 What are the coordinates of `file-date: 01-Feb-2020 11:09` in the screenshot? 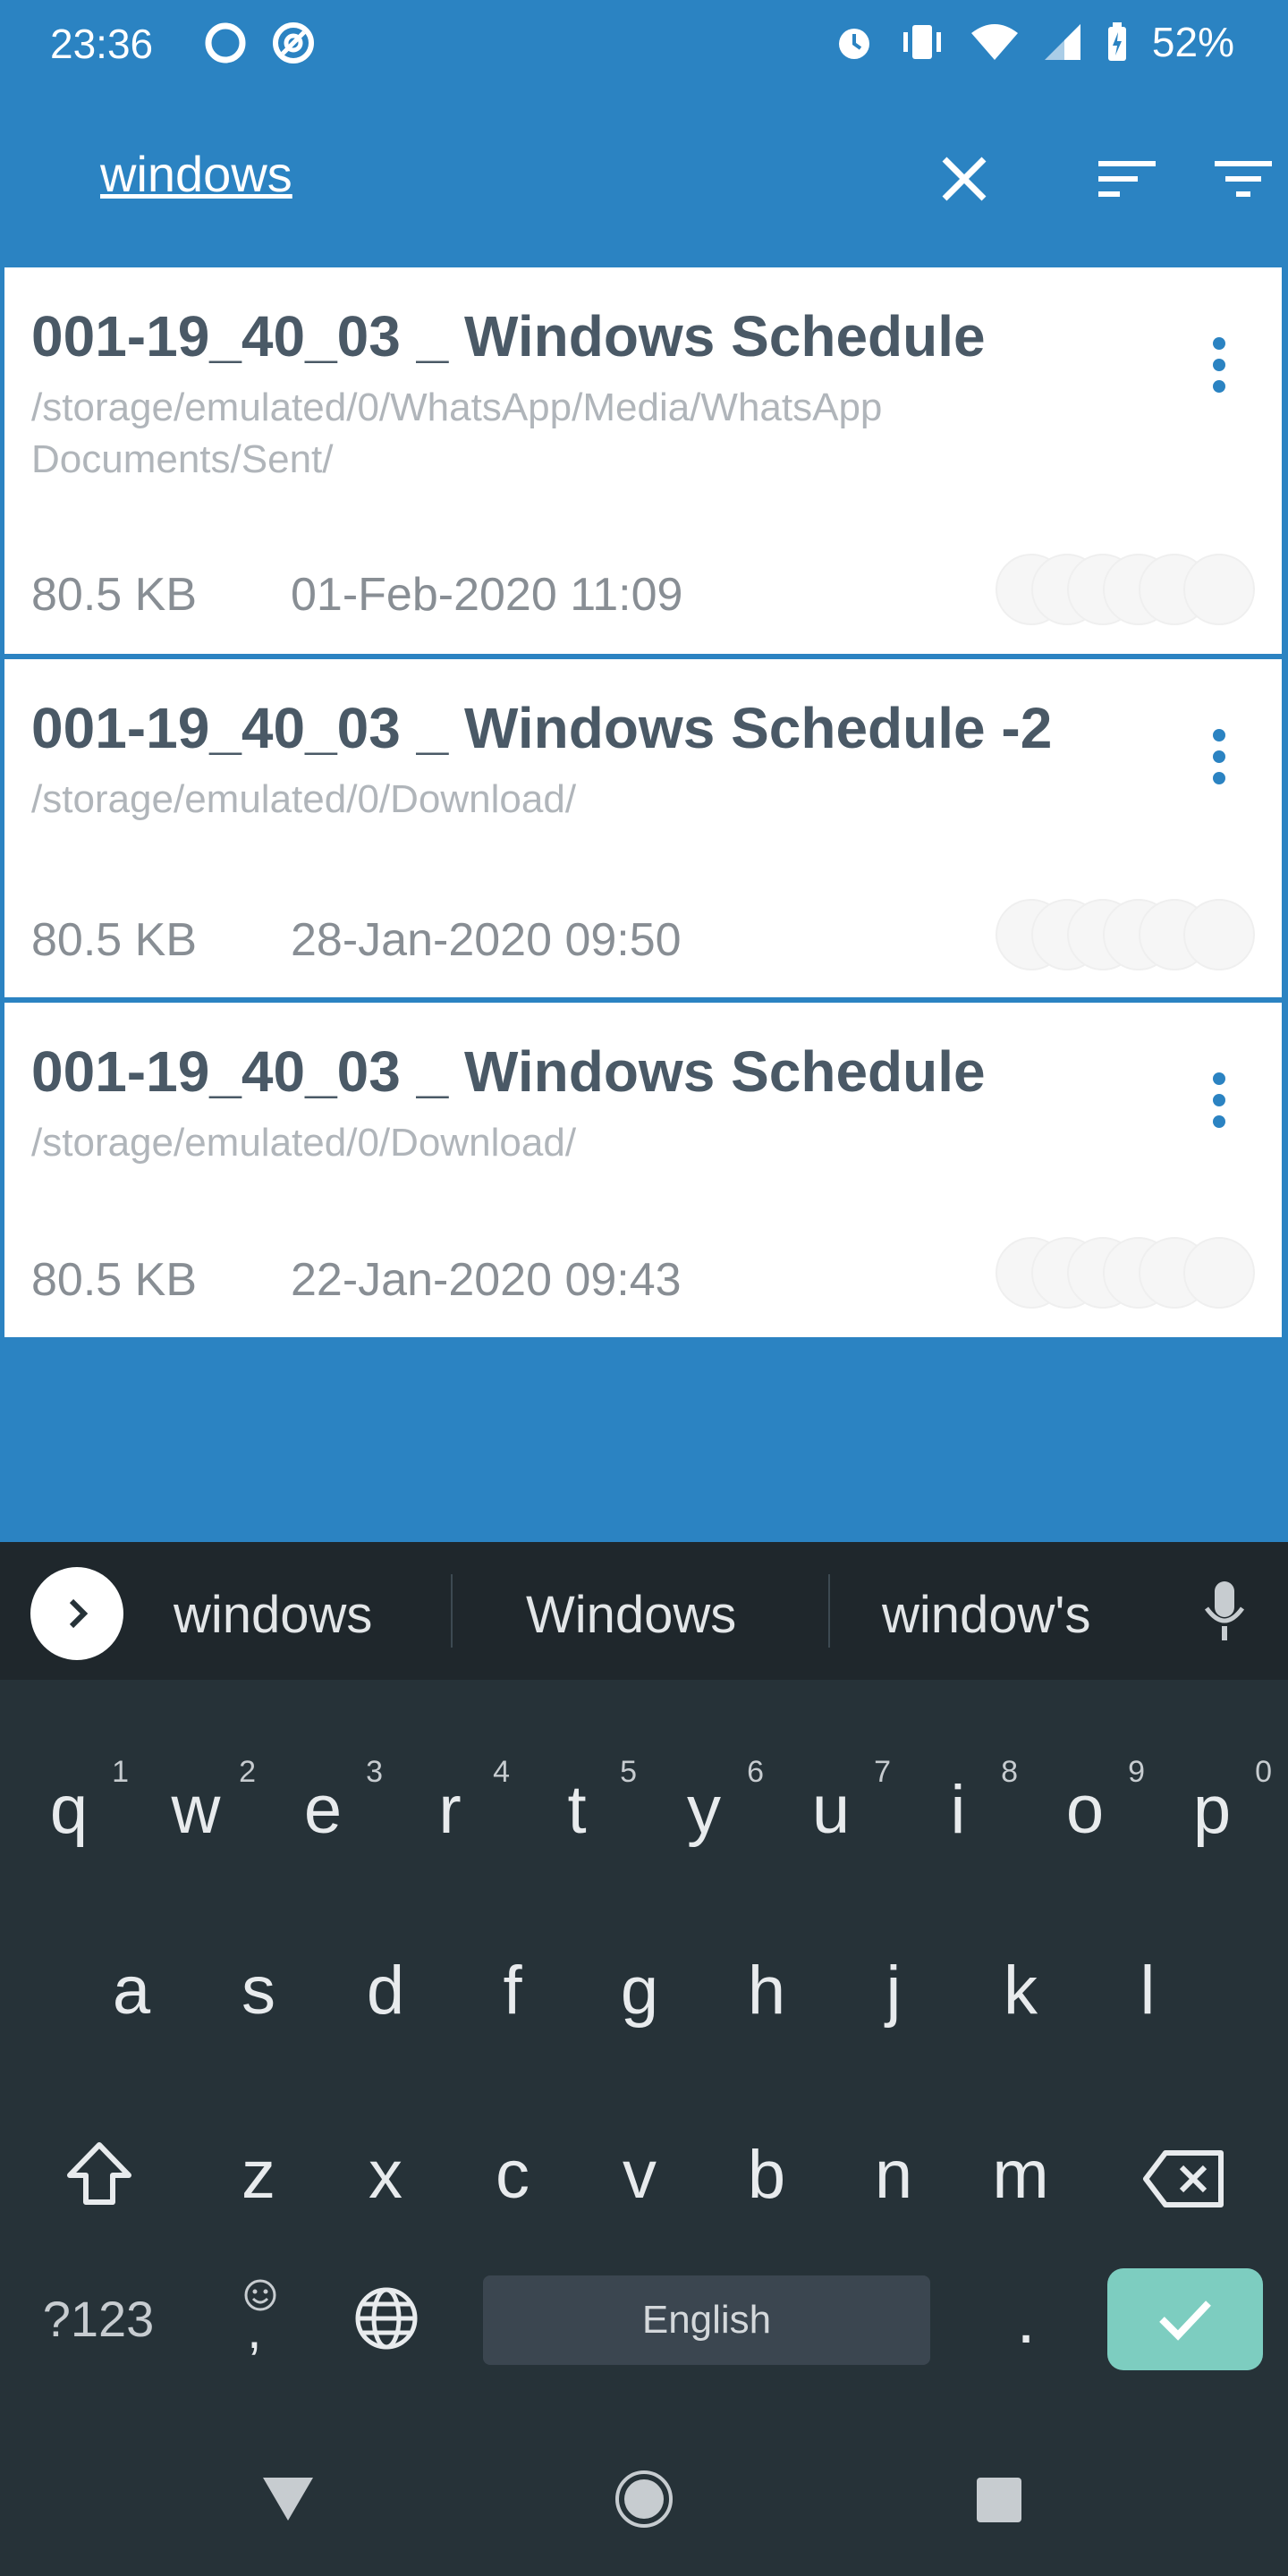 It's located at (487, 595).